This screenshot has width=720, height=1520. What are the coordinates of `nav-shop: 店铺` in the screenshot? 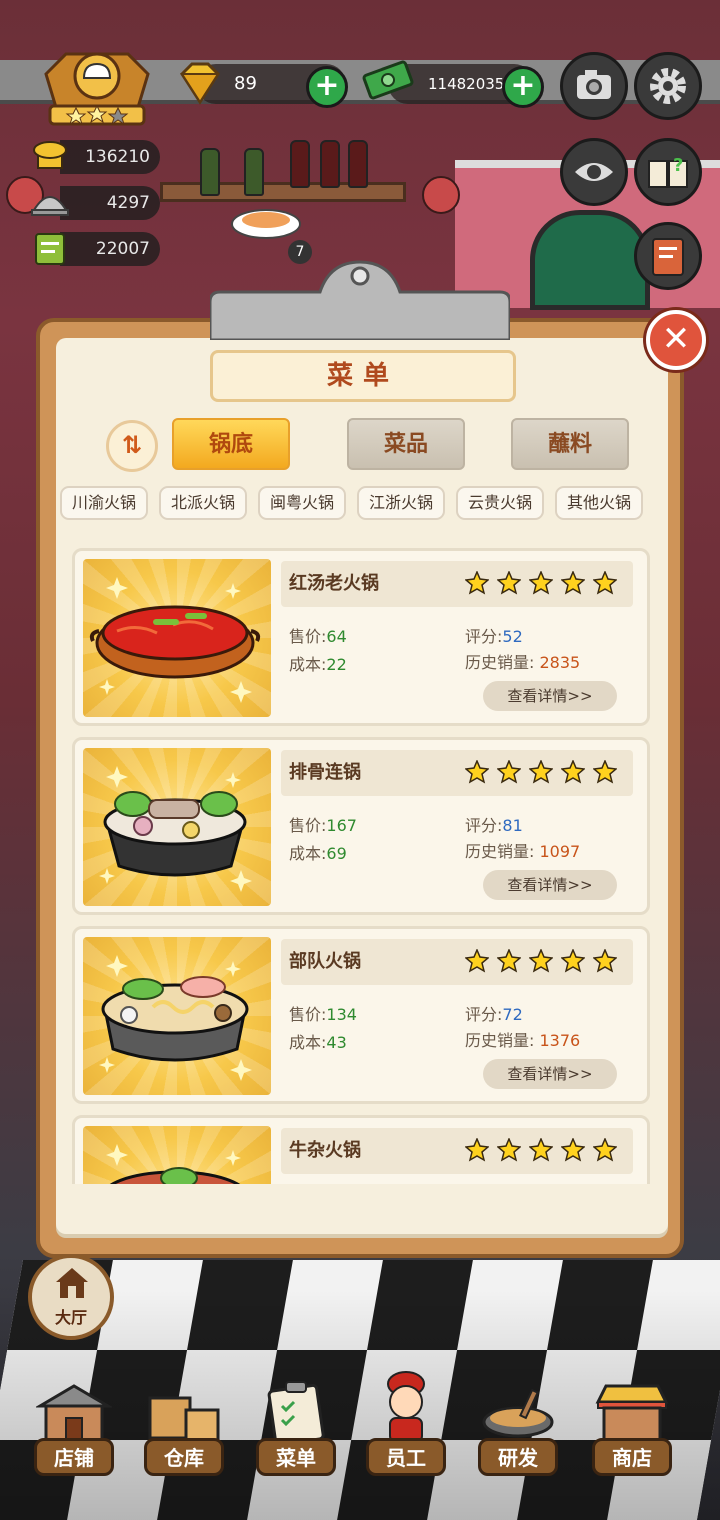 It's located at (80, 1430).